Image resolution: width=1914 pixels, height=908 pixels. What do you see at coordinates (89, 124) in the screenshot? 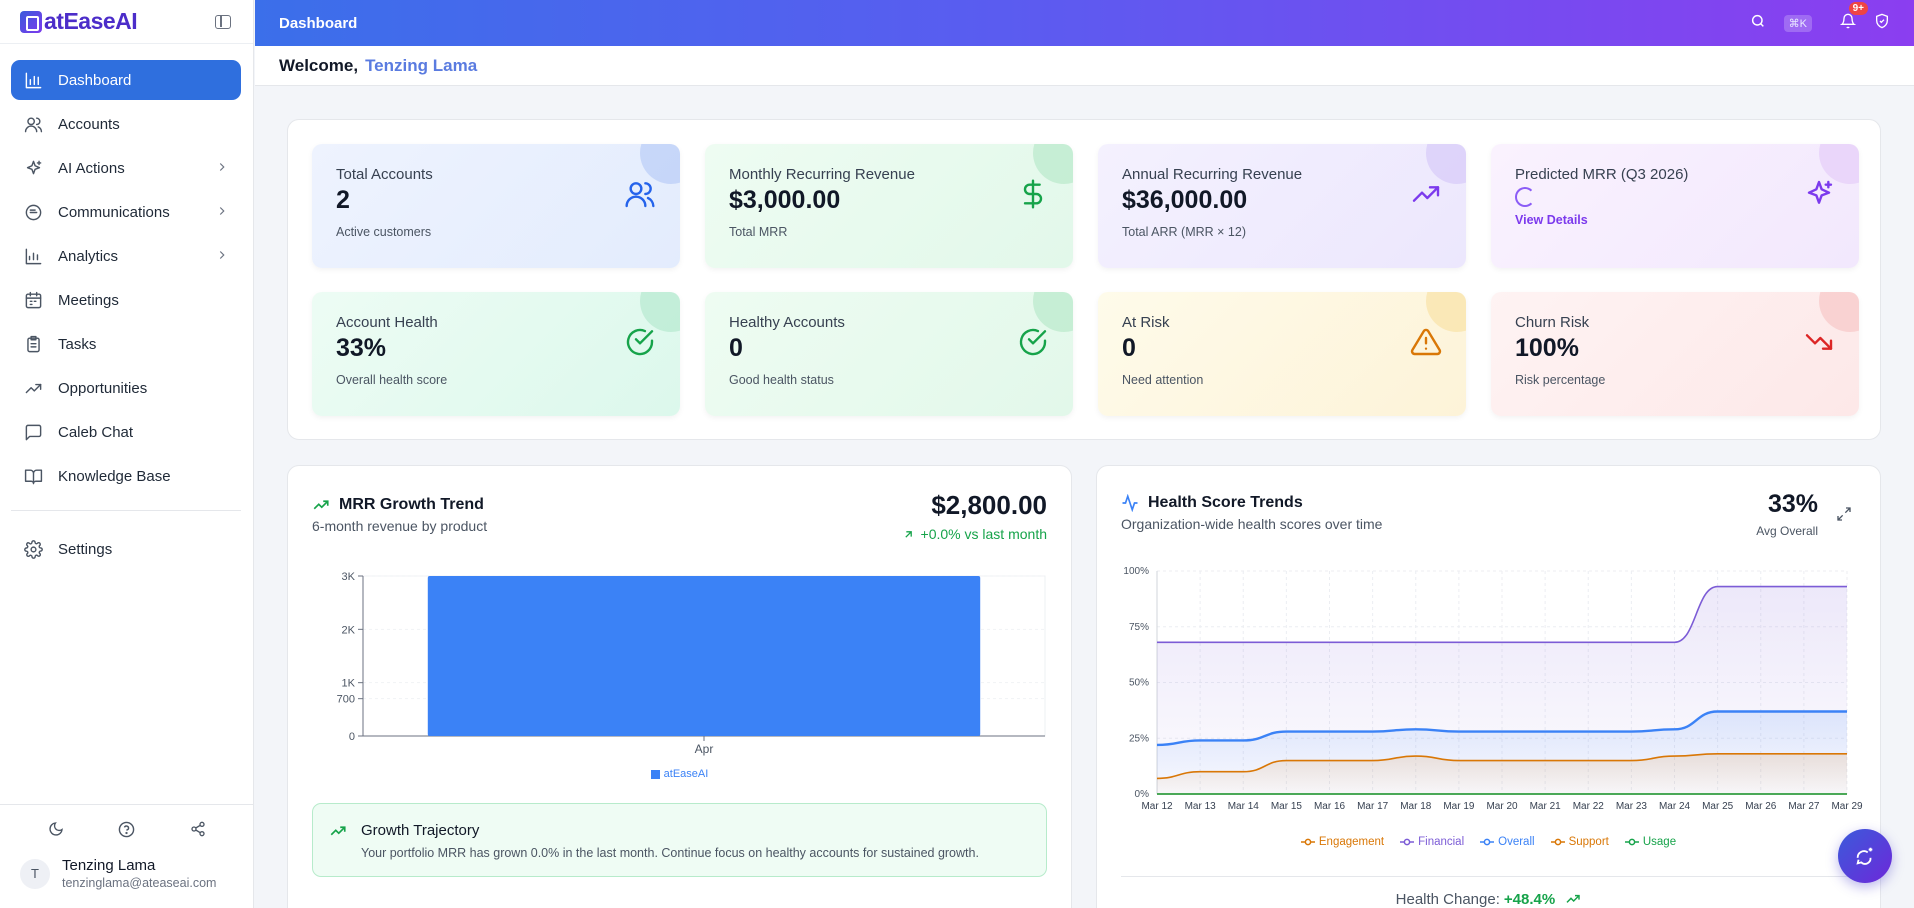
I see `sidebar-item-label: Accounts` at bounding box center [89, 124].